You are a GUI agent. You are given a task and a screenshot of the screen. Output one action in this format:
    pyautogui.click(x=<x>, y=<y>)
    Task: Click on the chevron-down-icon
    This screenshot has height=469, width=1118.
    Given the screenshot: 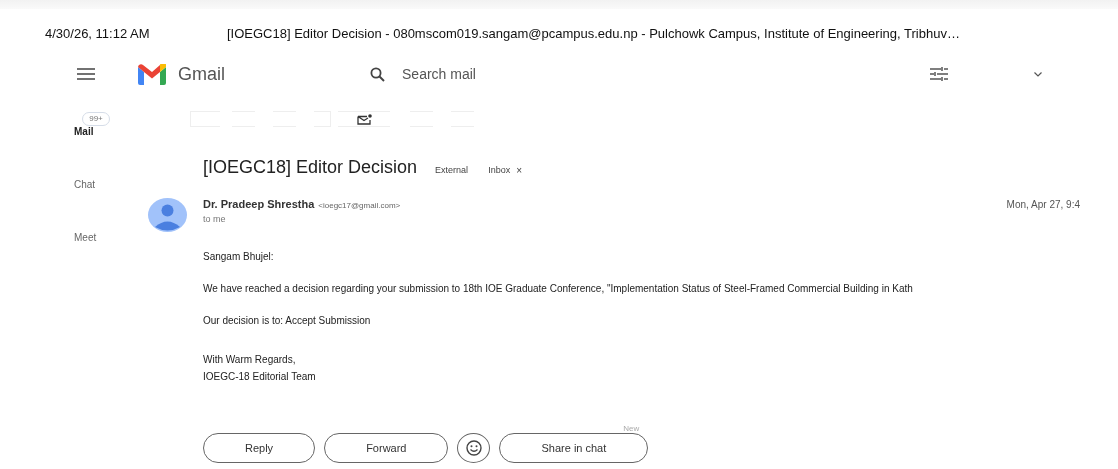 What is the action you would take?
    pyautogui.click(x=1038, y=74)
    